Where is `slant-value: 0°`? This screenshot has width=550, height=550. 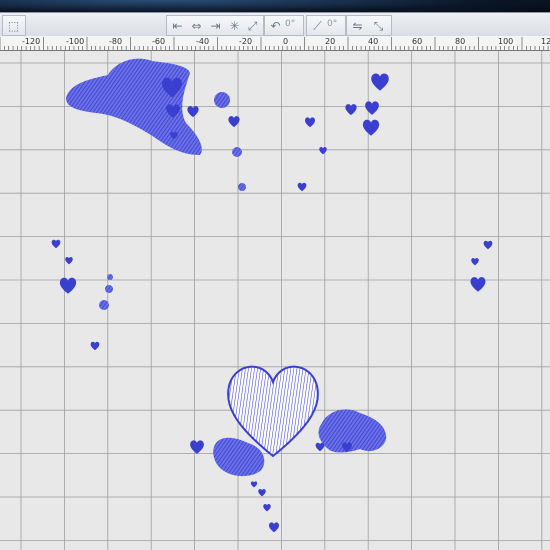
slant-value: 0° is located at coordinates (332, 24).